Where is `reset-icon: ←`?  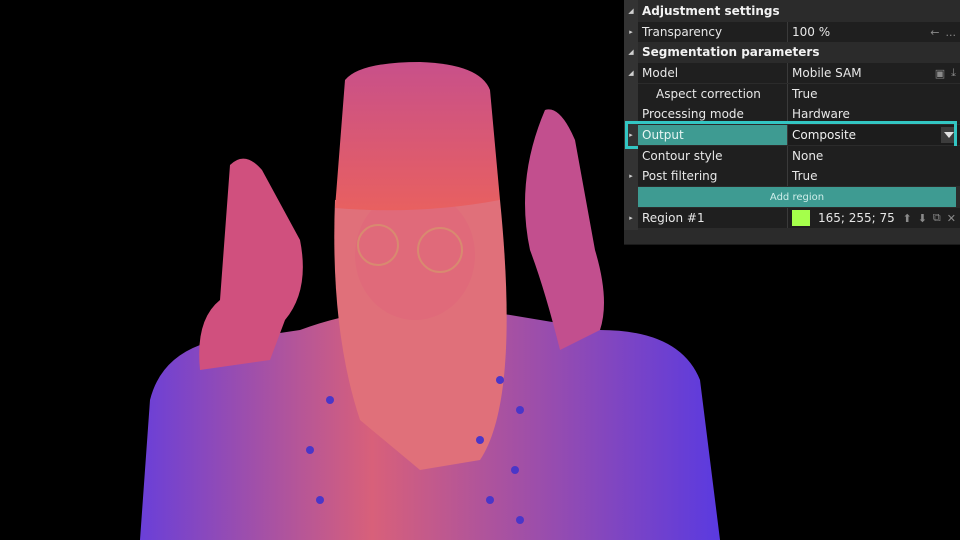 reset-icon: ← is located at coordinates (934, 32).